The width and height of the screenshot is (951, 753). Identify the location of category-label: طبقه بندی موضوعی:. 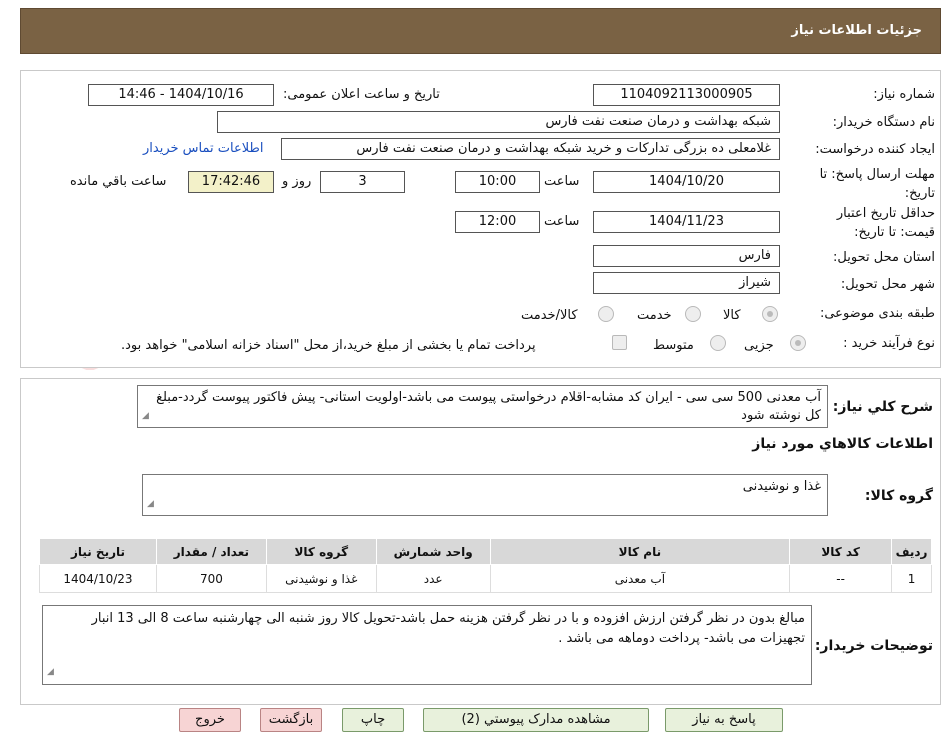
(877, 313).